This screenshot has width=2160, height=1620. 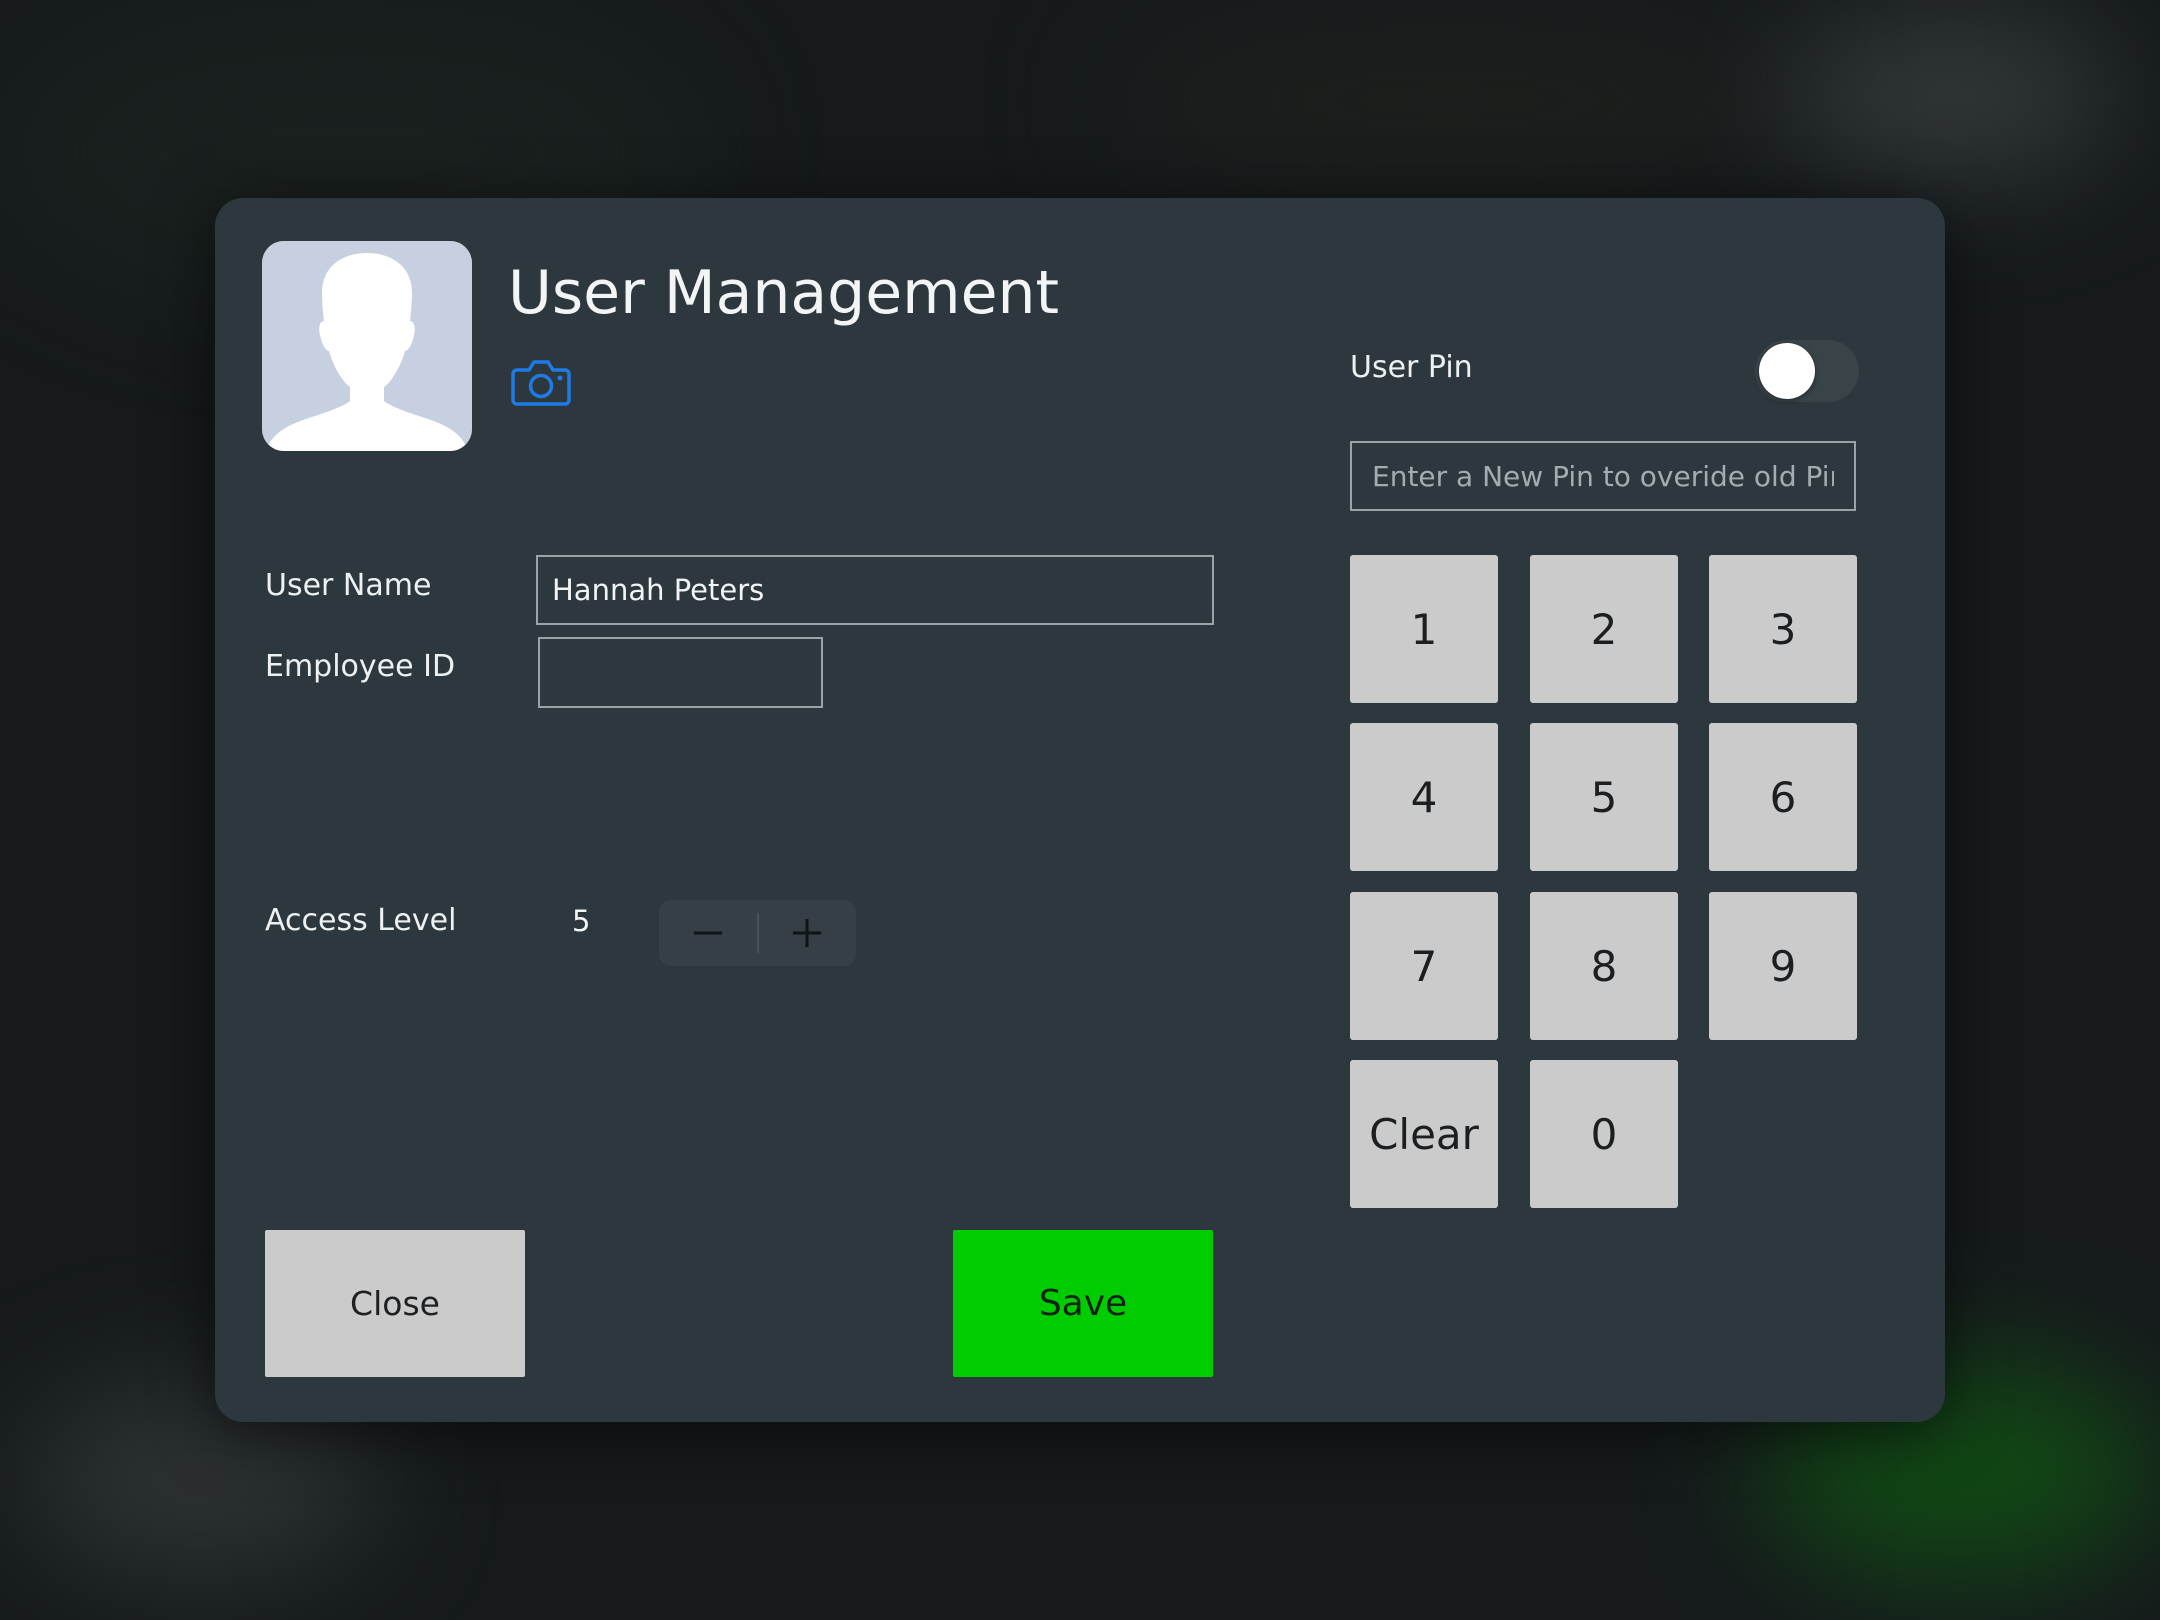 What do you see at coordinates (875, 590) in the screenshot?
I see `username-input` at bounding box center [875, 590].